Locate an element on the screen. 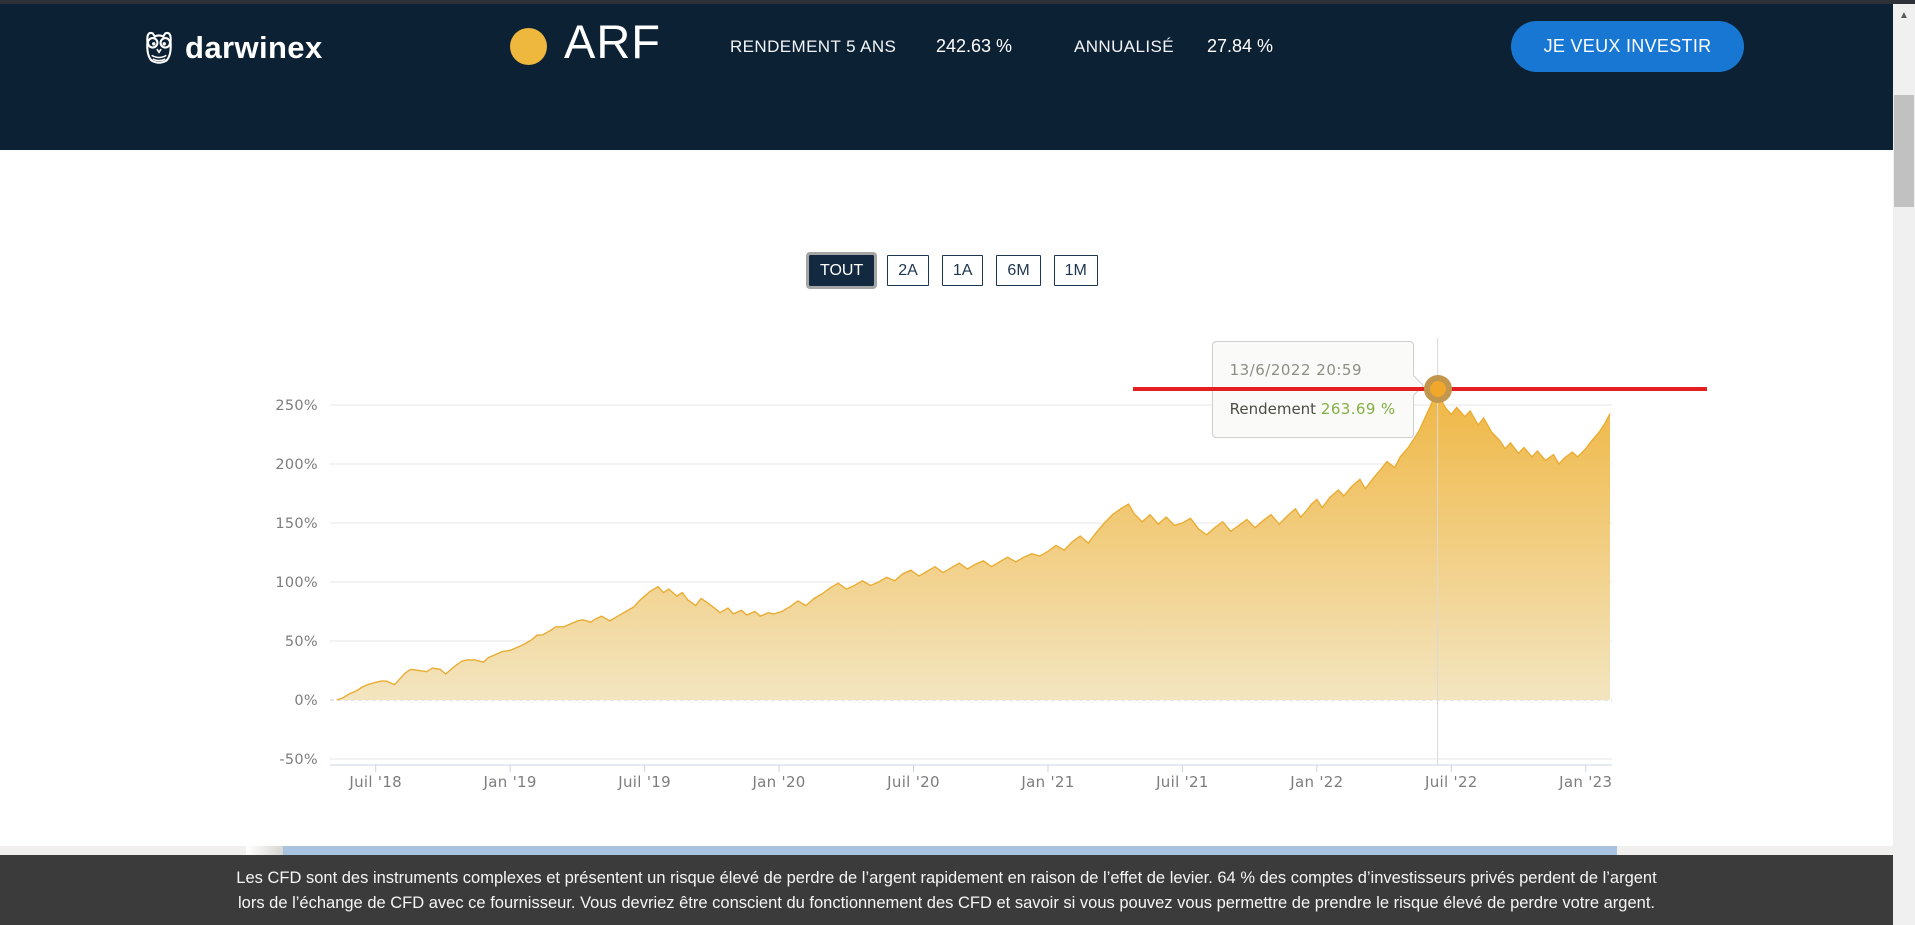 This screenshot has width=1915, height=925. x-axis-tick-label: Jan '22 is located at coordinates (1316, 782).